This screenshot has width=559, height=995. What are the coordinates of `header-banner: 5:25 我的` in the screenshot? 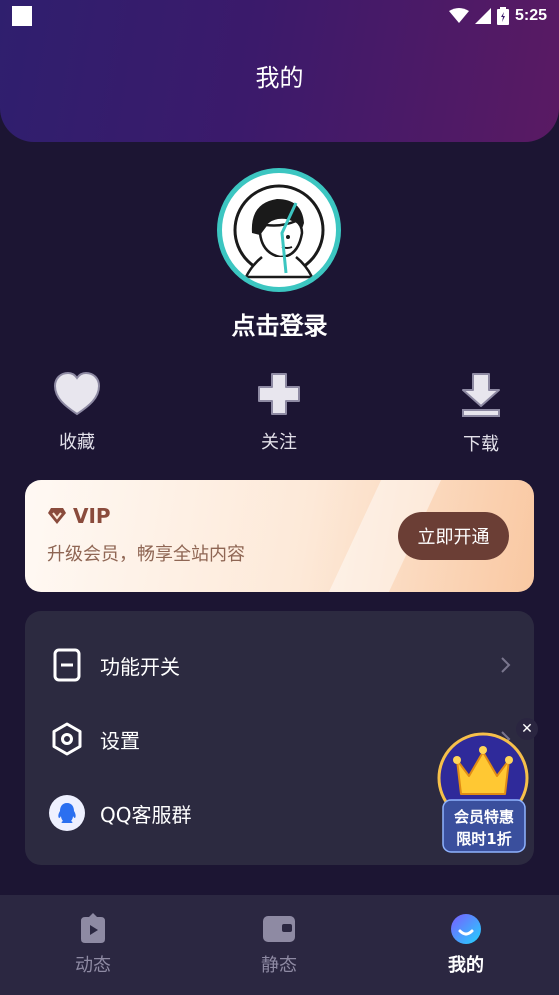 It's located at (279, 71).